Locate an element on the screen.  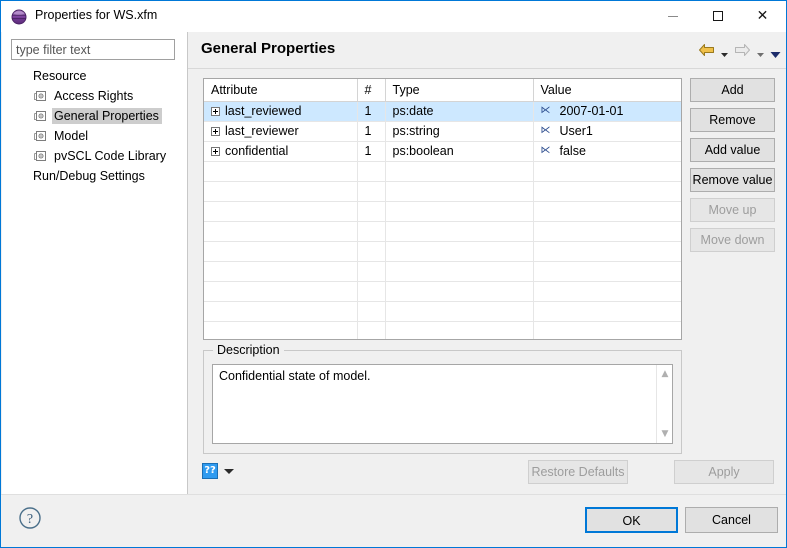
cell-value: ⋉ 2007-01-01 is located at coordinates (607, 111).